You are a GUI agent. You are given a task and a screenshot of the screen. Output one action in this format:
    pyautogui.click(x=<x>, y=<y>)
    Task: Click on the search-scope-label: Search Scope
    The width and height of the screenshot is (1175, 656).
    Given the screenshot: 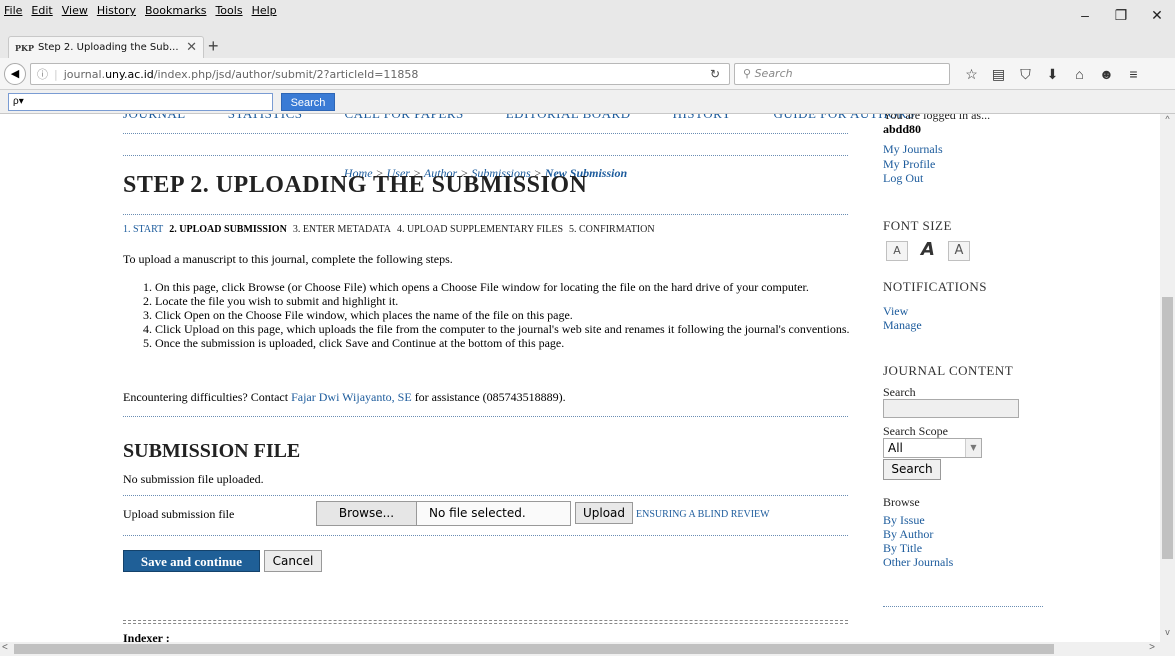 What is the action you would take?
    pyautogui.click(x=915, y=431)
    